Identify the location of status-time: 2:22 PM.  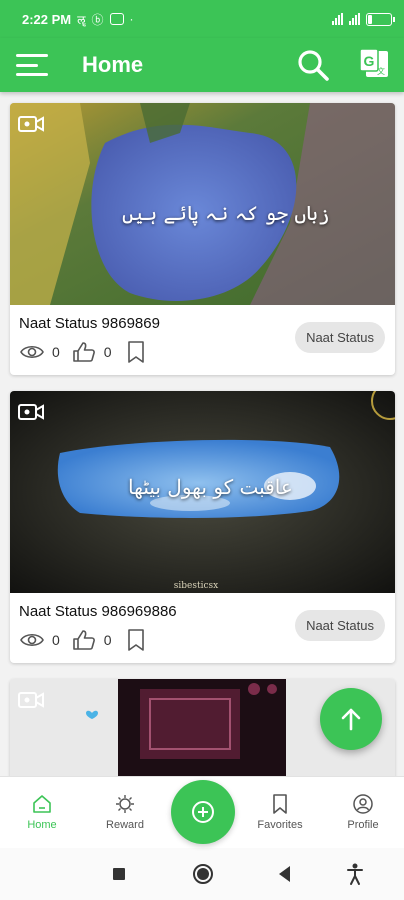
(47, 19).